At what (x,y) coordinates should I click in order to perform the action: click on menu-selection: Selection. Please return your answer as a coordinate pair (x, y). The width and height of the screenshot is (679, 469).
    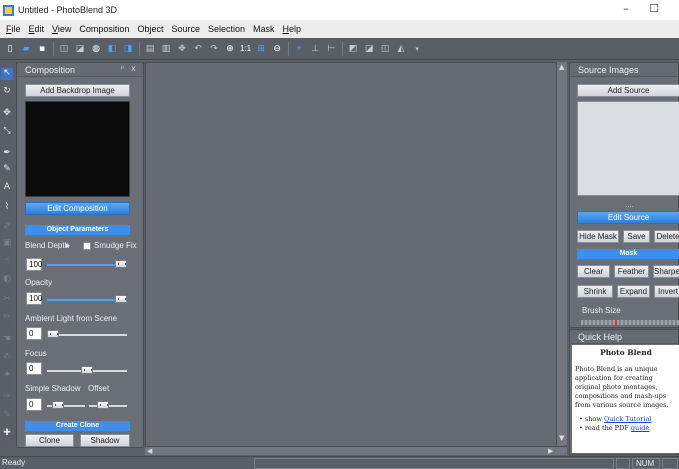
    Looking at the image, I should click on (226, 29).